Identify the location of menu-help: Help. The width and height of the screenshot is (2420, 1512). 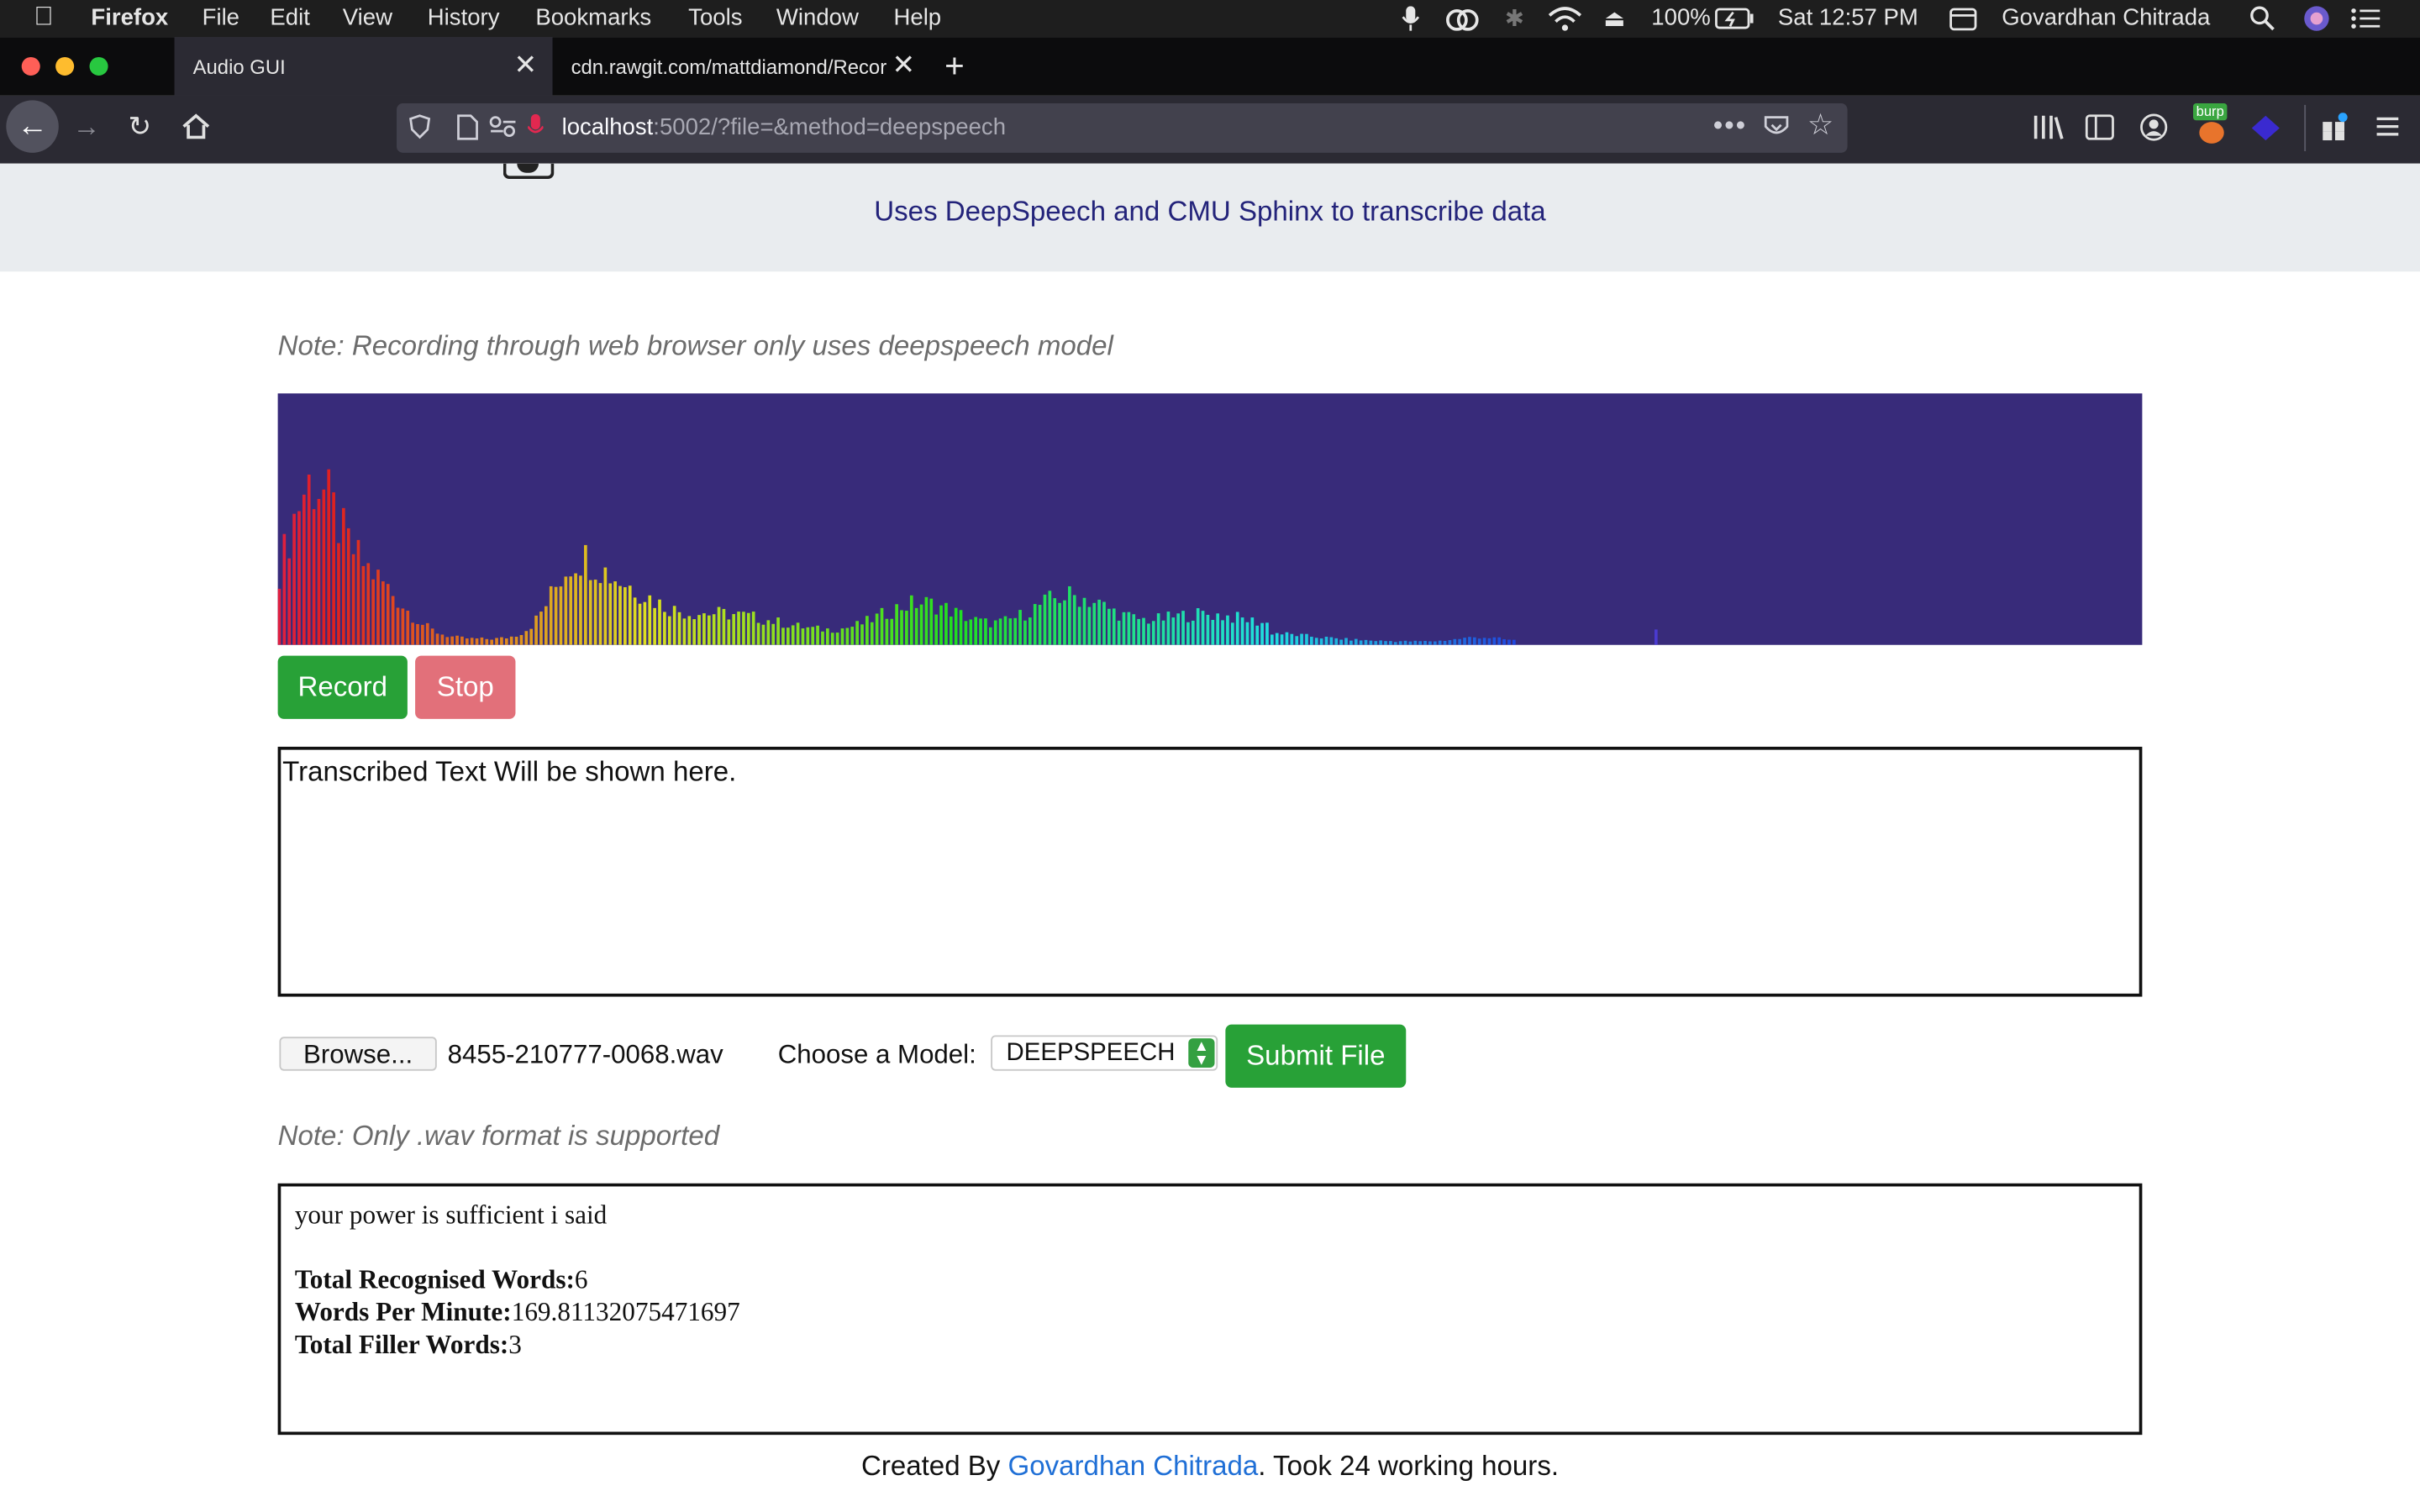
(917, 18).